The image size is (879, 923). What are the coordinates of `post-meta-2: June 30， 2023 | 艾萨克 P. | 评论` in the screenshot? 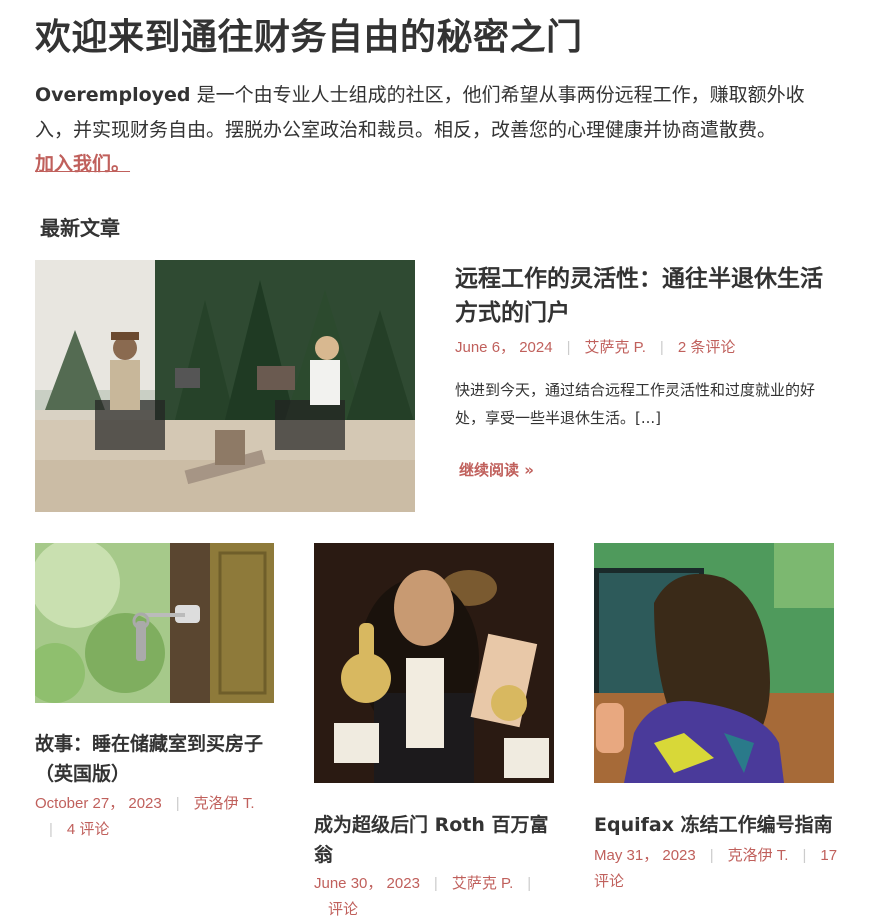 It's located at (439, 897).